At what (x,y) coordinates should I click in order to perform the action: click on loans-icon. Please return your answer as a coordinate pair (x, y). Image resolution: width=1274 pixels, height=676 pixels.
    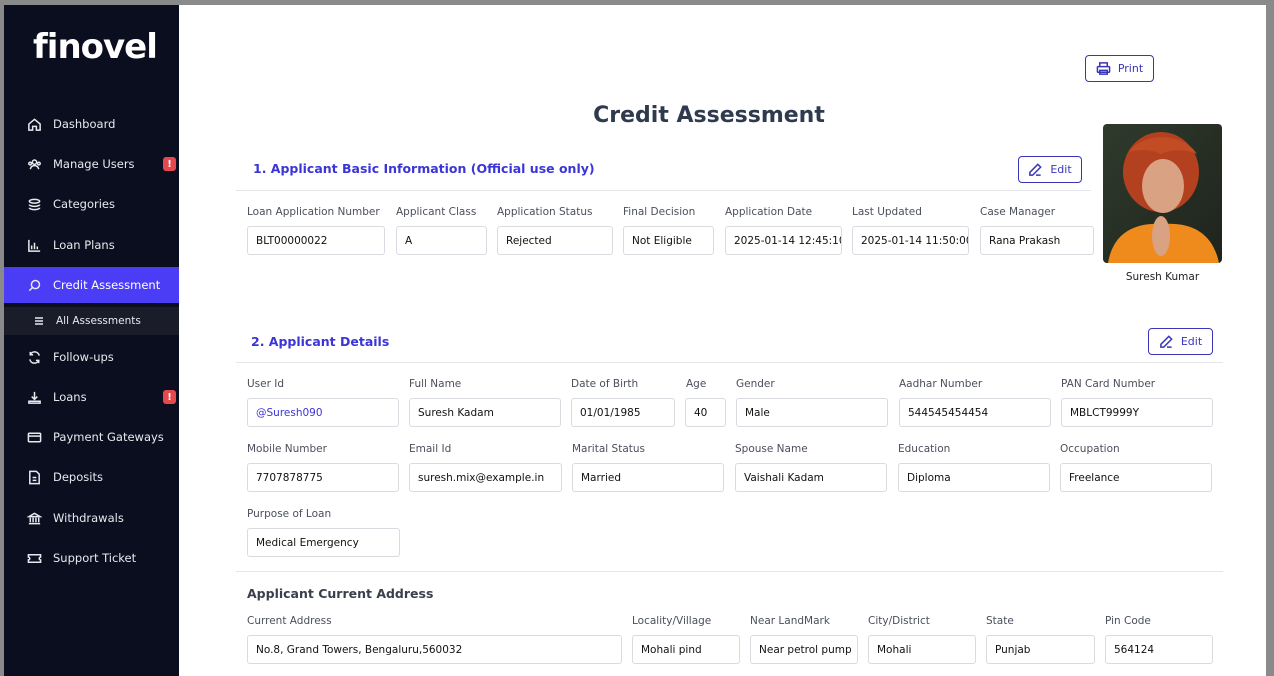
    Looking at the image, I should click on (34, 397).